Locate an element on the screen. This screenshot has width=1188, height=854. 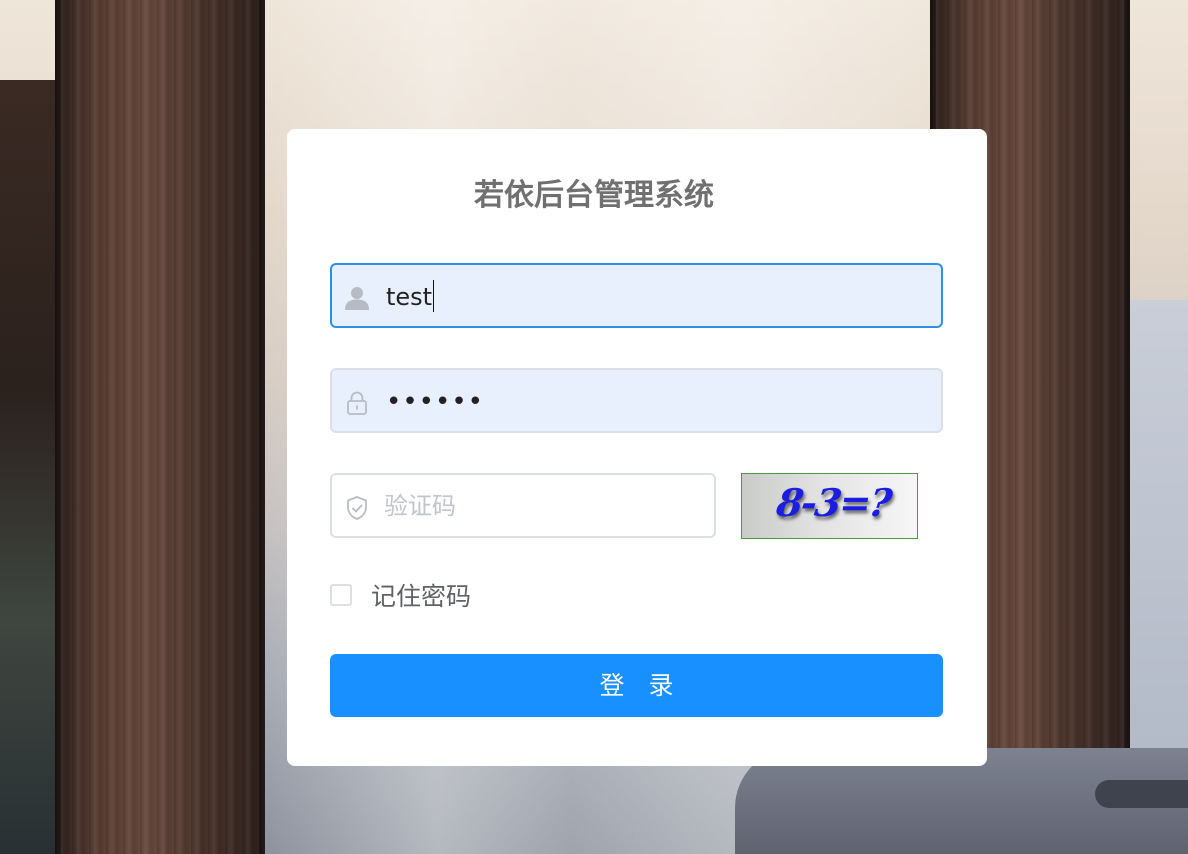
login-button: 登 录 is located at coordinates (636, 685).